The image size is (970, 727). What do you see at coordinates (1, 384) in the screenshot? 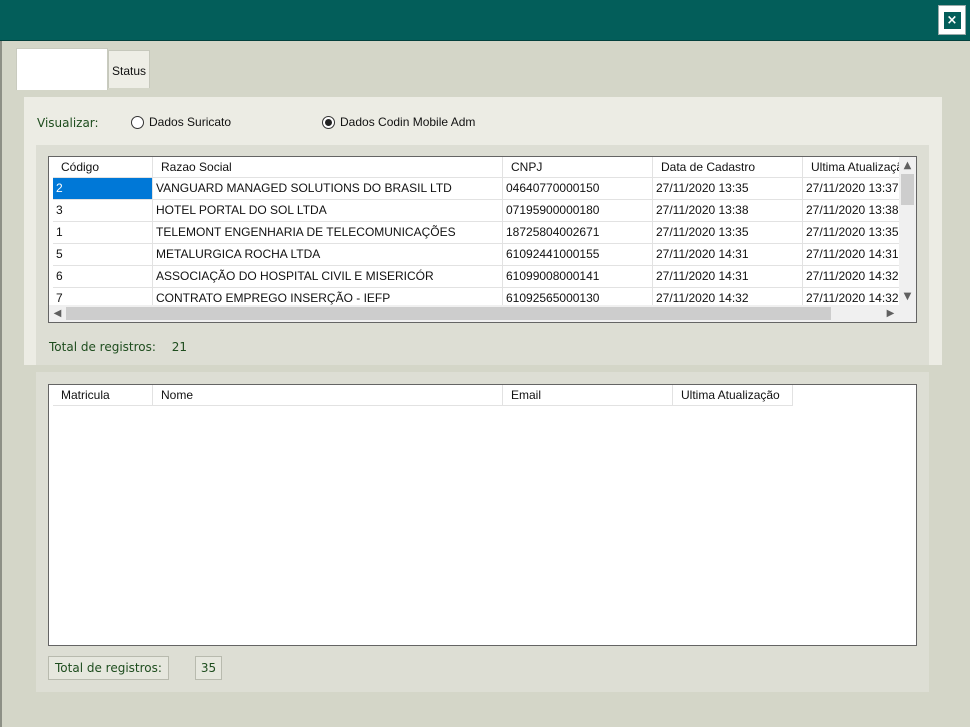
I see `window-frame-left` at bounding box center [1, 384].